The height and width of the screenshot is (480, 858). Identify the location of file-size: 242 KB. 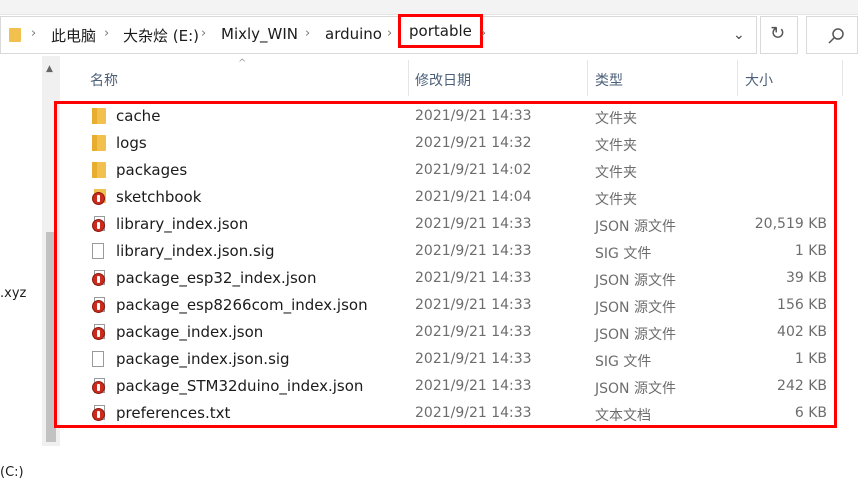
(802, 386).